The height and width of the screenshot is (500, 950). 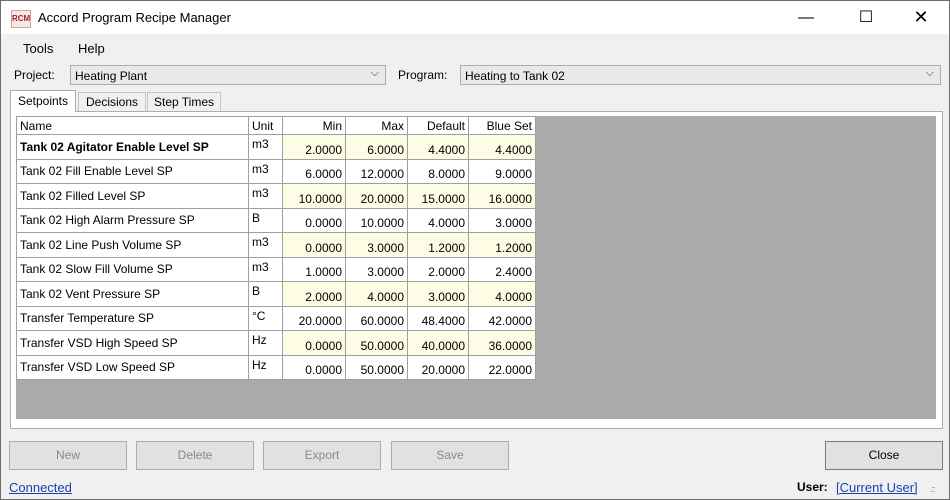 What do you see at coordinates (132, 367) in the screenshot?
I see `cell-name: Transfer VSD Low Speed SP` at bounding box center [132, 367].